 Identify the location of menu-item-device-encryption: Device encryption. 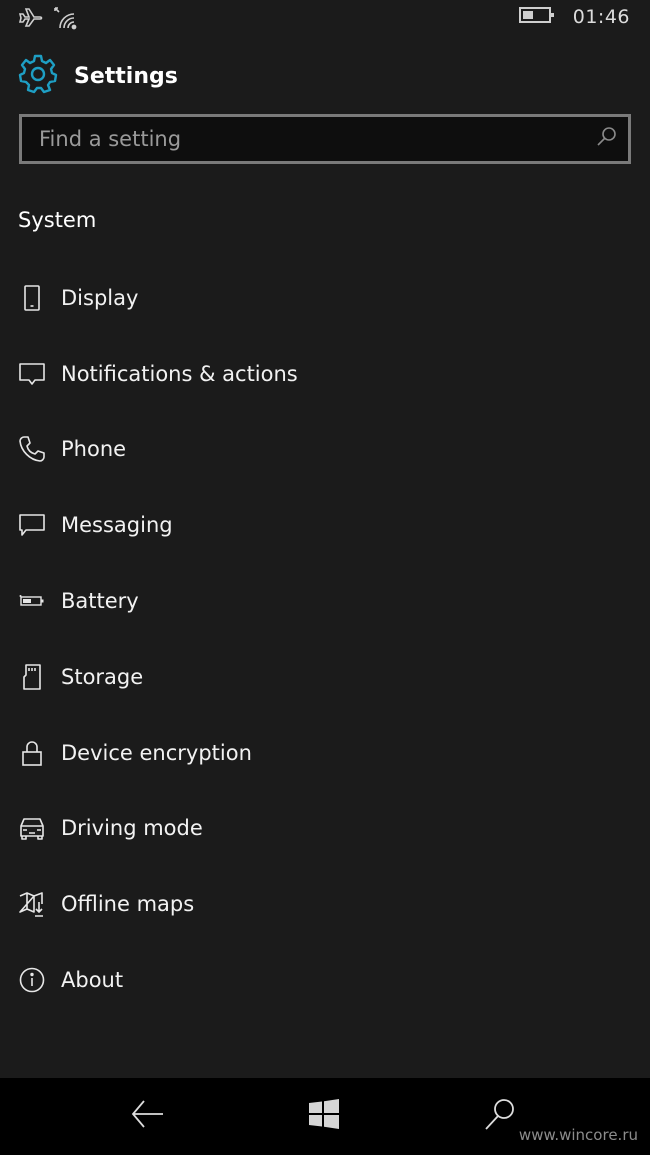
(325, 753).